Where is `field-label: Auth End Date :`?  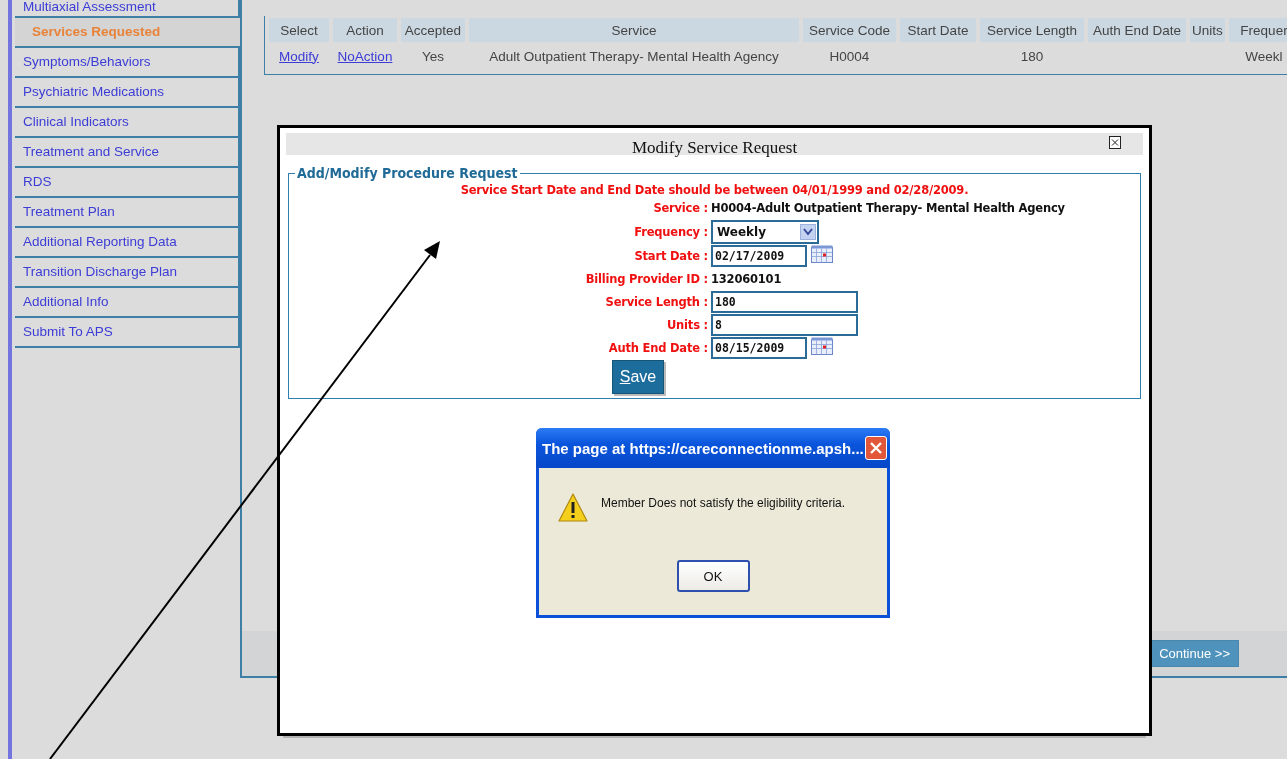 field-label: Auth End Date : is located at coordinates (657, 348).